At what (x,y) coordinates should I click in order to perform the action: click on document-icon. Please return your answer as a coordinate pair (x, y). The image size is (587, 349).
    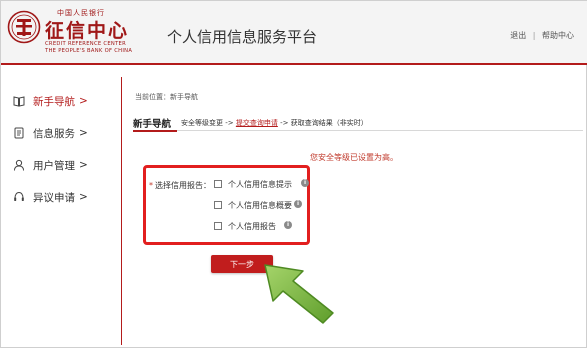
    Looking at the image, I should click on (19, 133).